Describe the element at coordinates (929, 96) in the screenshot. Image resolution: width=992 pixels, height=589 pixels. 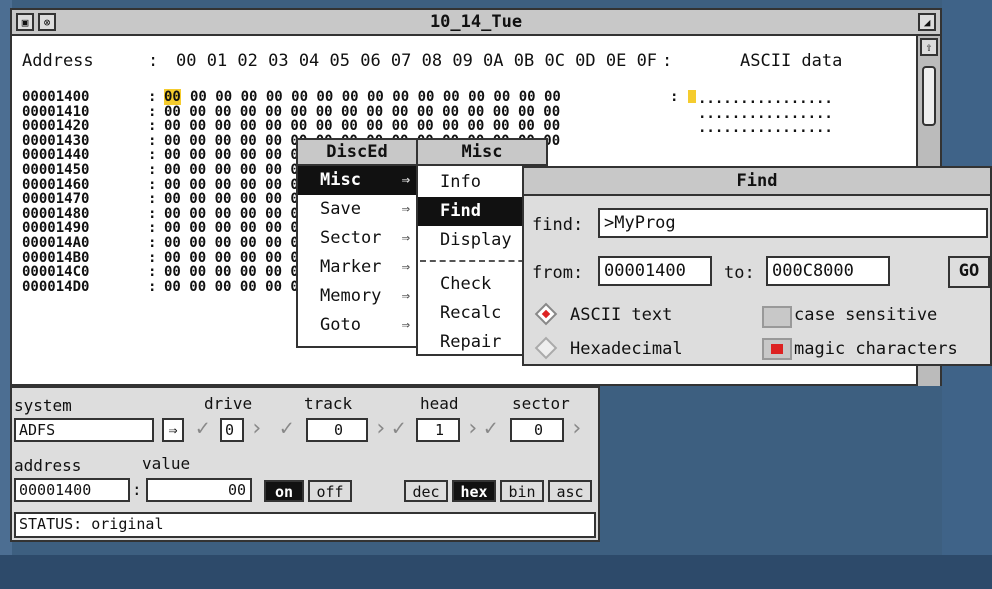
I see `scroll-thumb` at that location.